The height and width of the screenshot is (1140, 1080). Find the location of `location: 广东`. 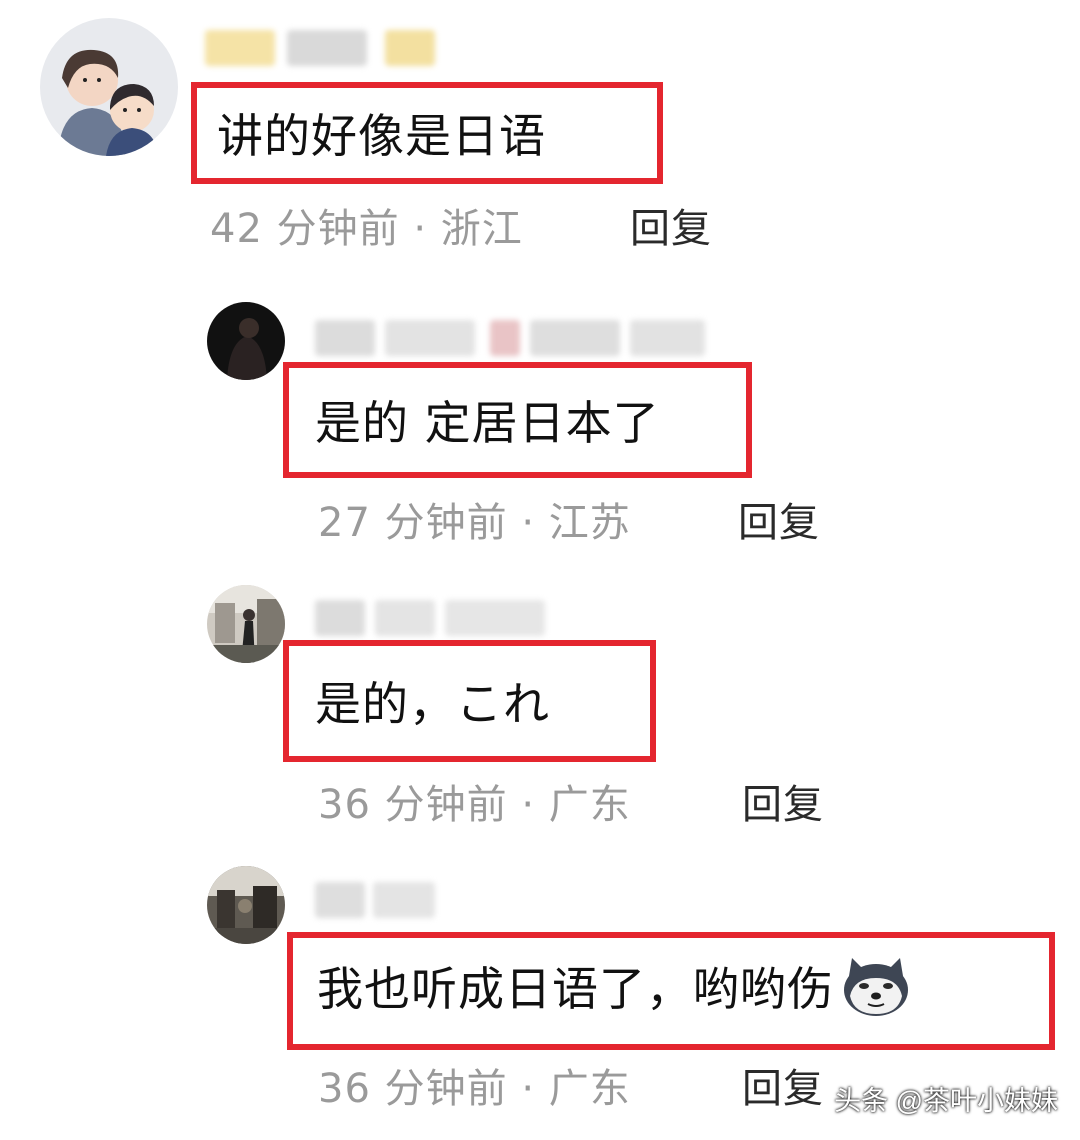

location: 广东 is located at coordinates (589, 1089).